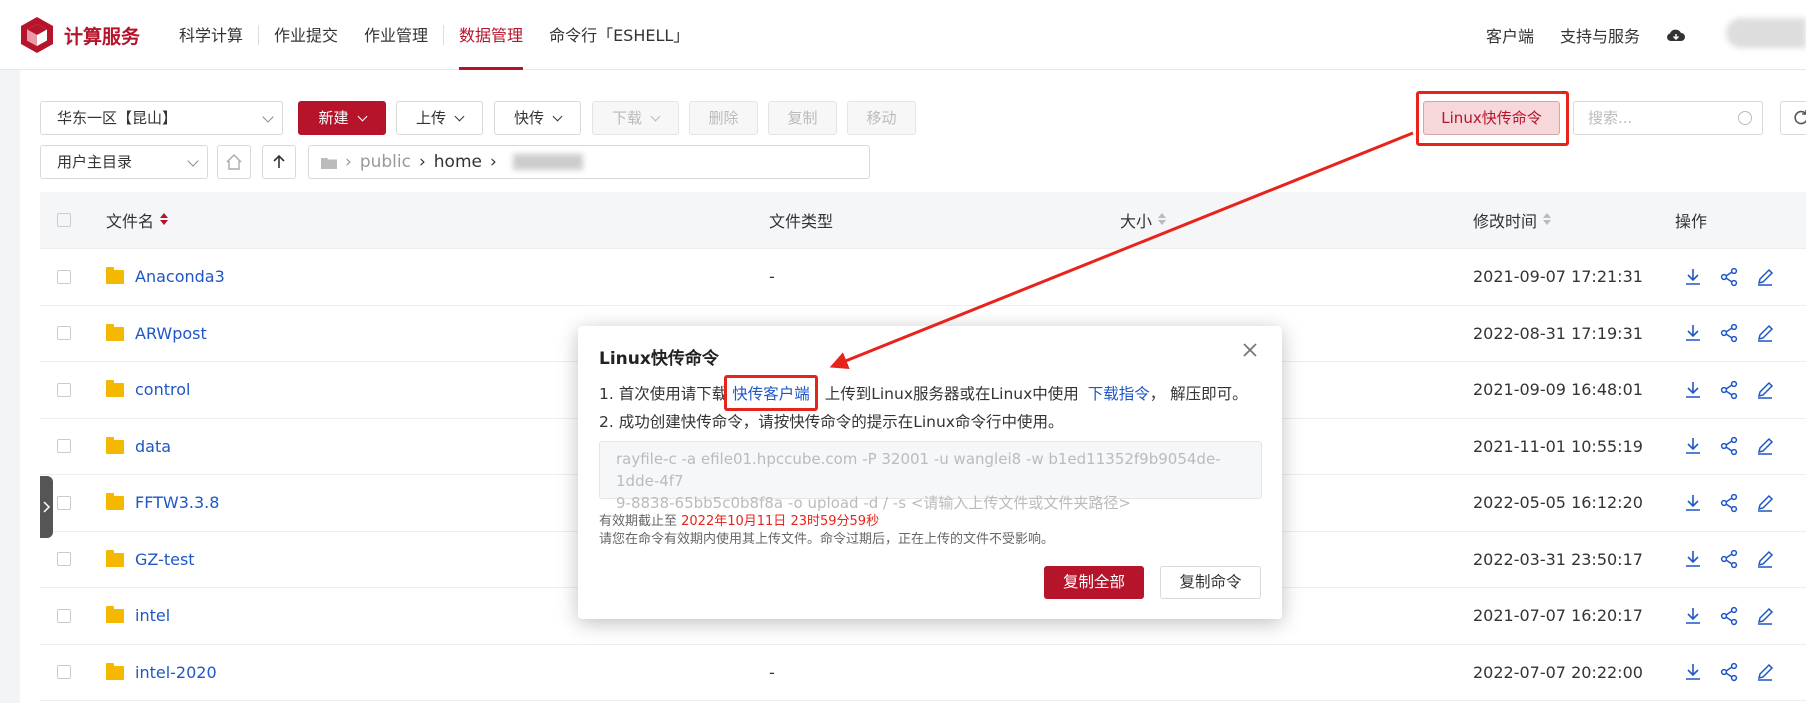  I want to click on file-name-link: GZ-test, so click(165, 559).